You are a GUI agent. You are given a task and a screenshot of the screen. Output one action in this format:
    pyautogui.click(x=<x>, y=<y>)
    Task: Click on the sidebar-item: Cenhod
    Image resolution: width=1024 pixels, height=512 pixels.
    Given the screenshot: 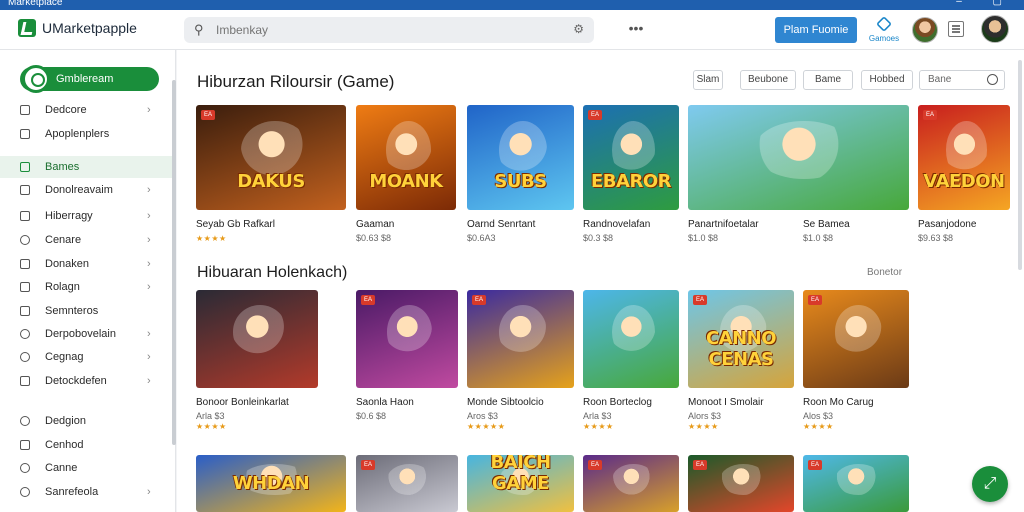 What is the action you would take?
    pyautogui.click(x=86, y=445)
    